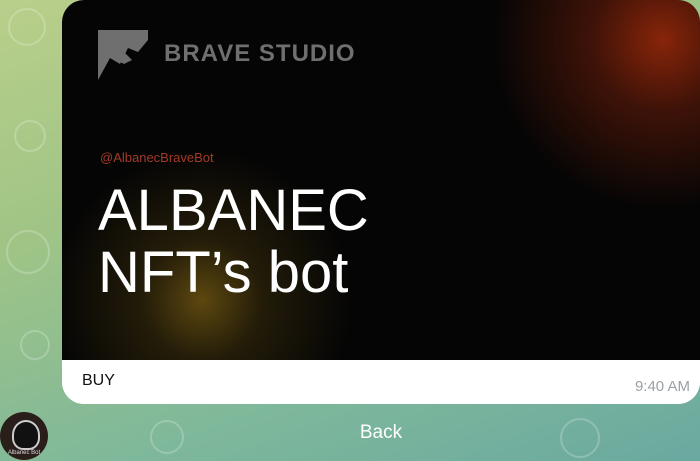  I want to click on bot-avatar: Albanec Bot, so click(24, 436).